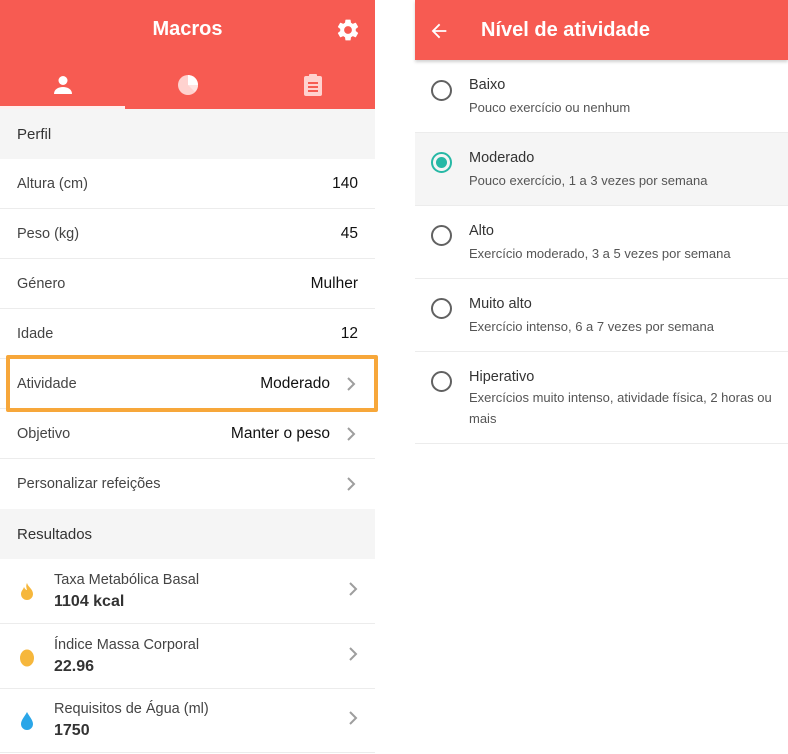 The height and width of the screenshot is (754, 788). I want to click on result-bmr: Taxa Metabólica Basal 1104 kcal, so click(187, 592).